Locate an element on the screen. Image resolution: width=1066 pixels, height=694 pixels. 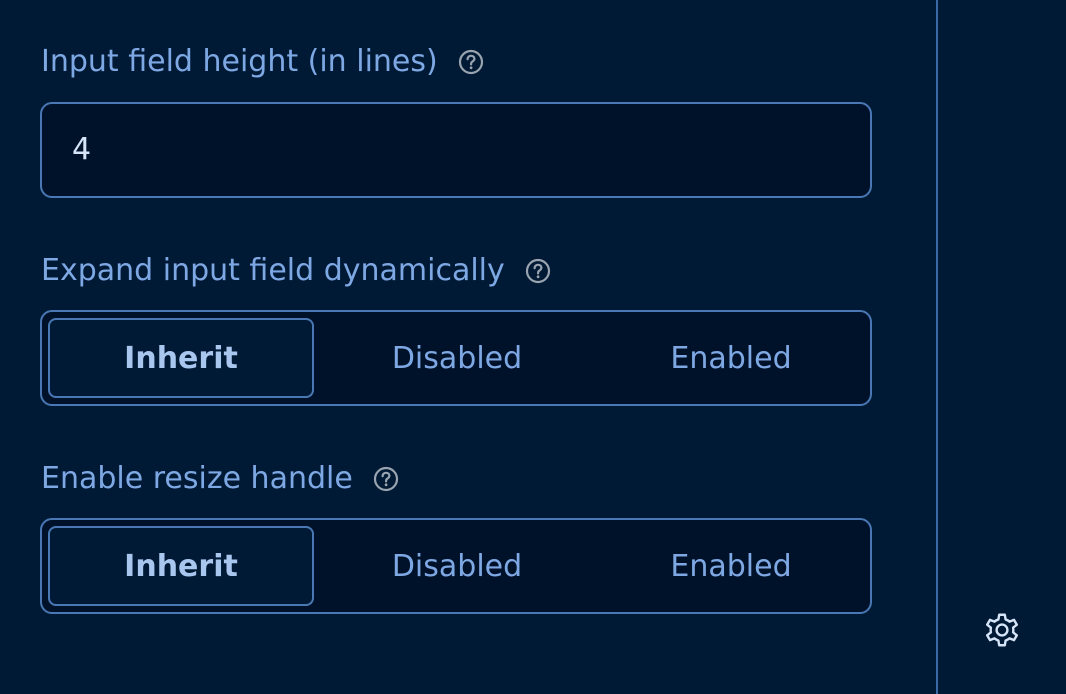
resize-option-disabled: Disabled is located at coordinates (457, 566).